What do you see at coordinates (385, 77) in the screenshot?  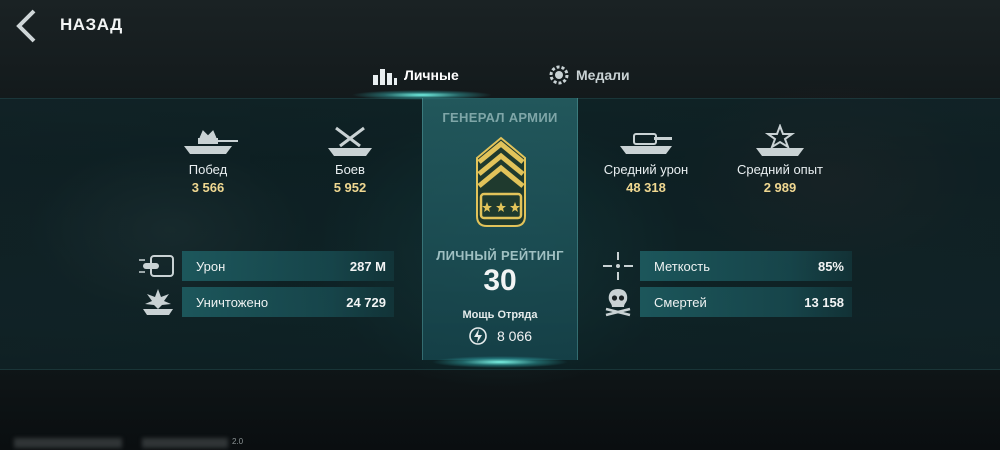 I see `bar-chart-icon` at bounding box center [385, 77].